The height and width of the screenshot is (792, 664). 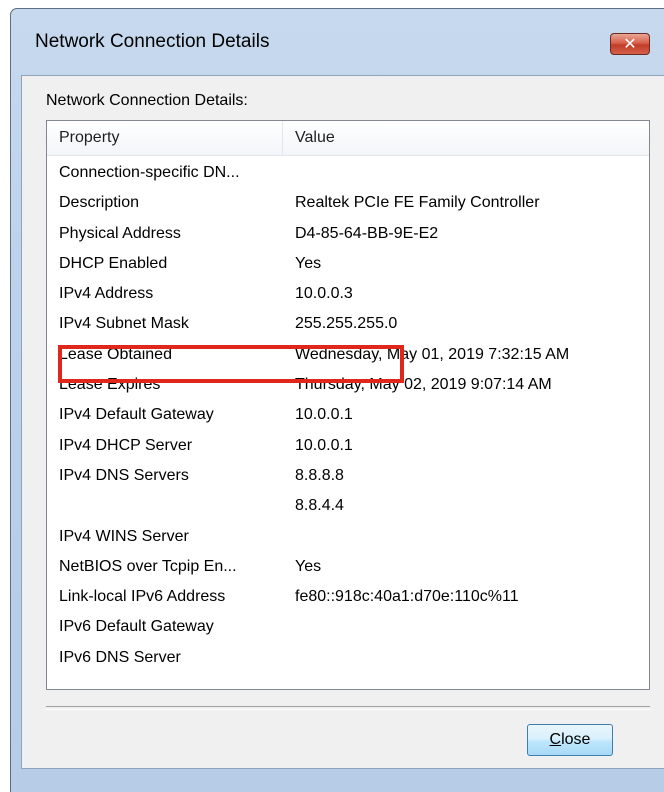 I want to click on table-row: DHCP Enabled Yes, so click(x=348, y=265).